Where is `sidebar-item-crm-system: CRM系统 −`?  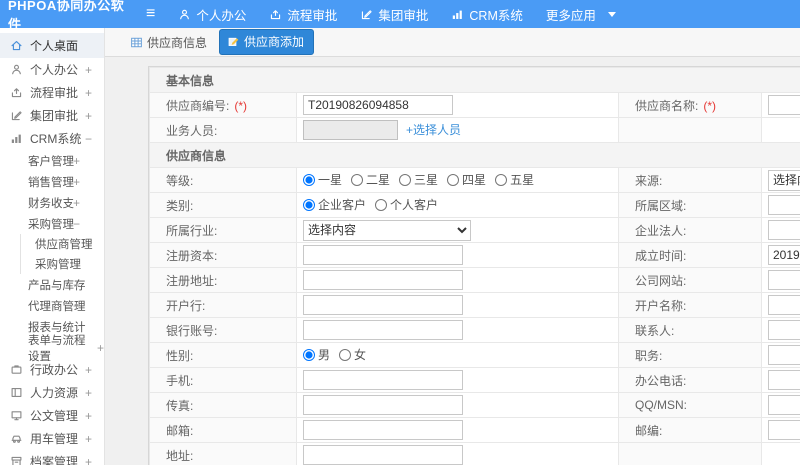 sidebar-item-crm-system: CRM系统 − is located at coordinates (52, 138).